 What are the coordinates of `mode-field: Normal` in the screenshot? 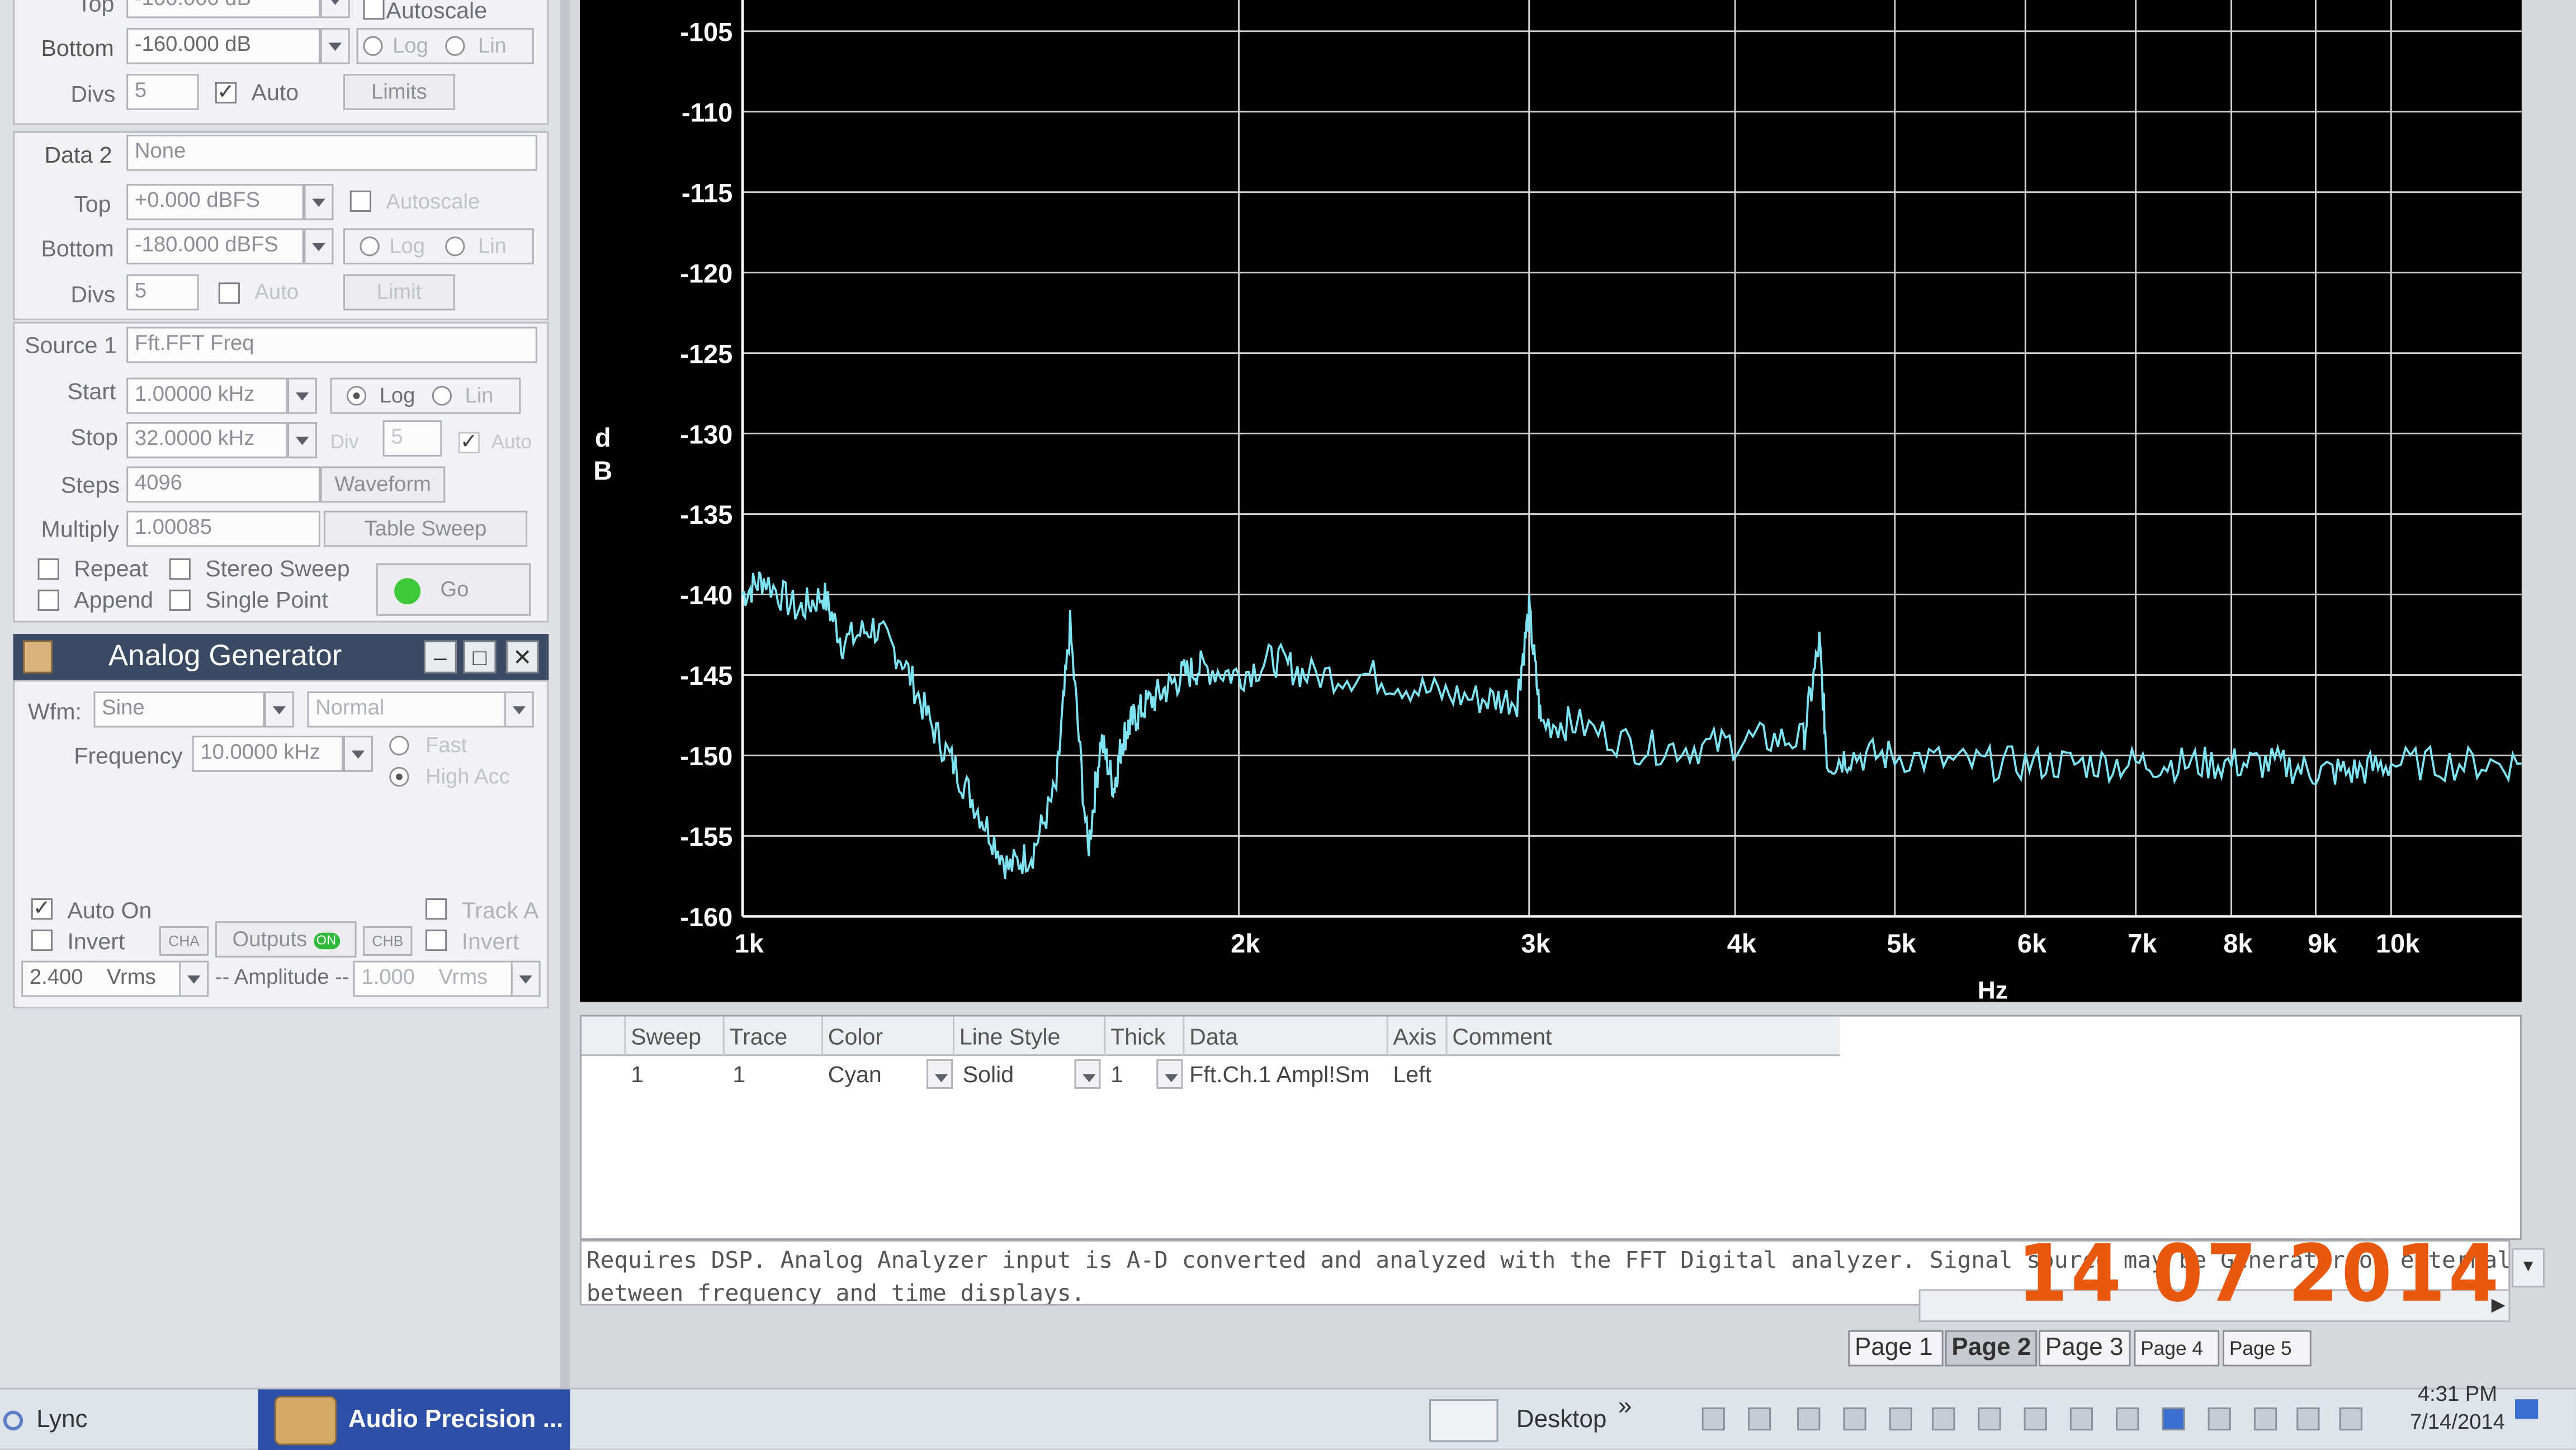 It's located at (407, 709).